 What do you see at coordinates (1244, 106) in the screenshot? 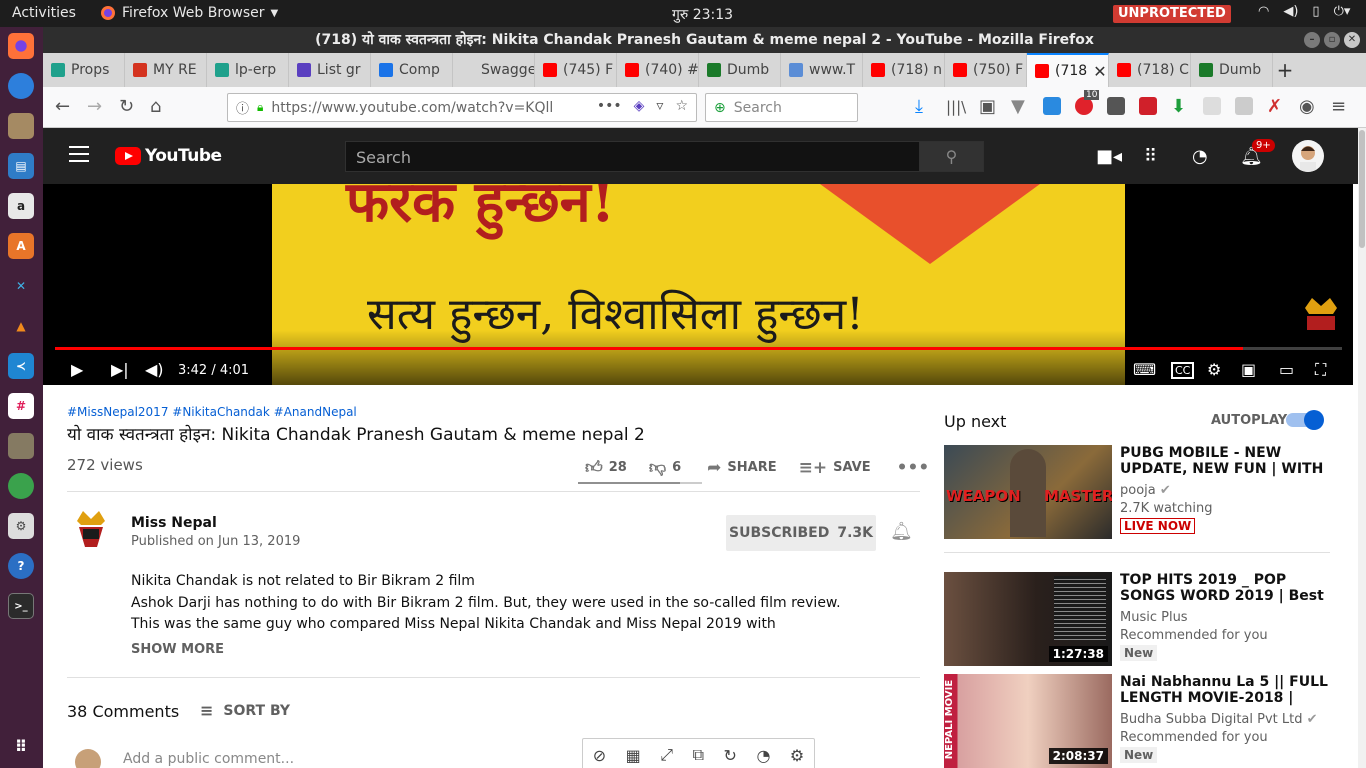
I see `extension-cors-icon` at bounding box center [1244, 106].